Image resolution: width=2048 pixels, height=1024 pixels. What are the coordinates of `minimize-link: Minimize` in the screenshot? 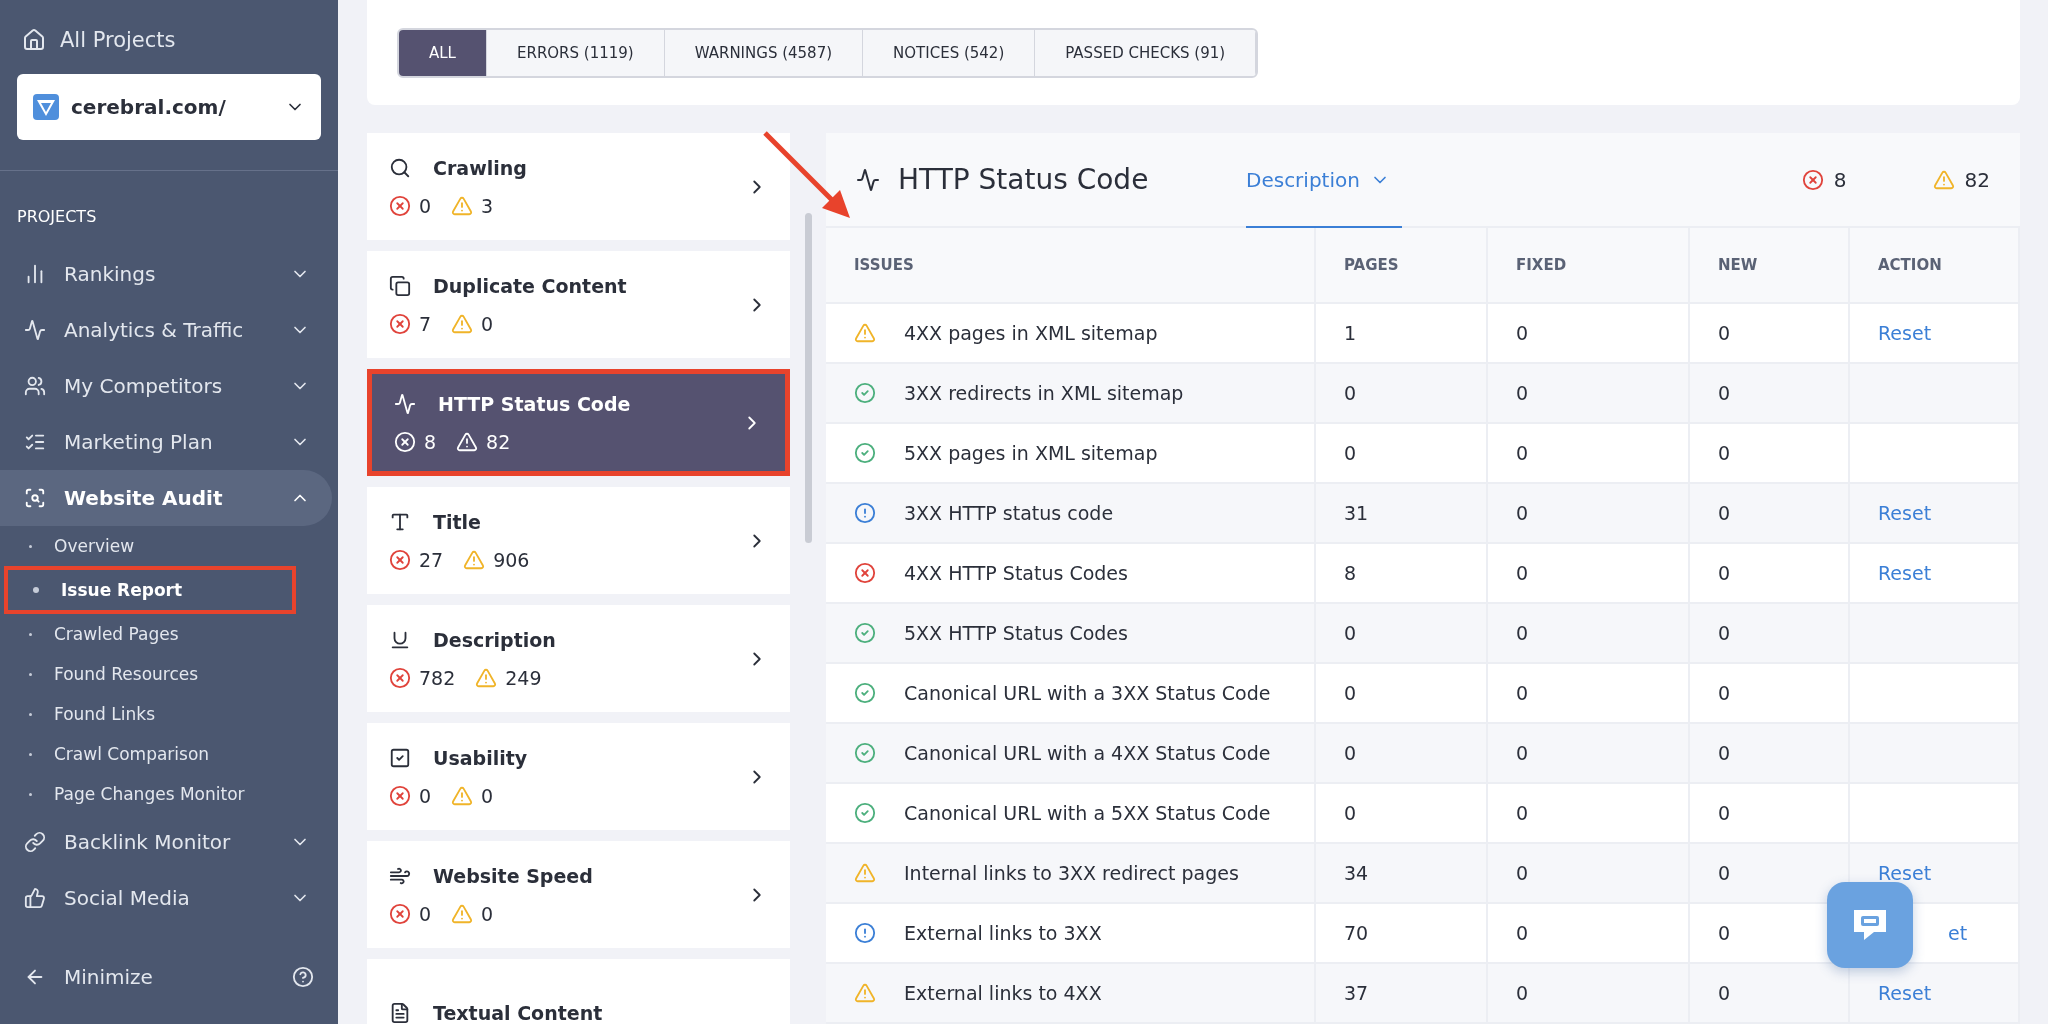 It's located at (169, 977).